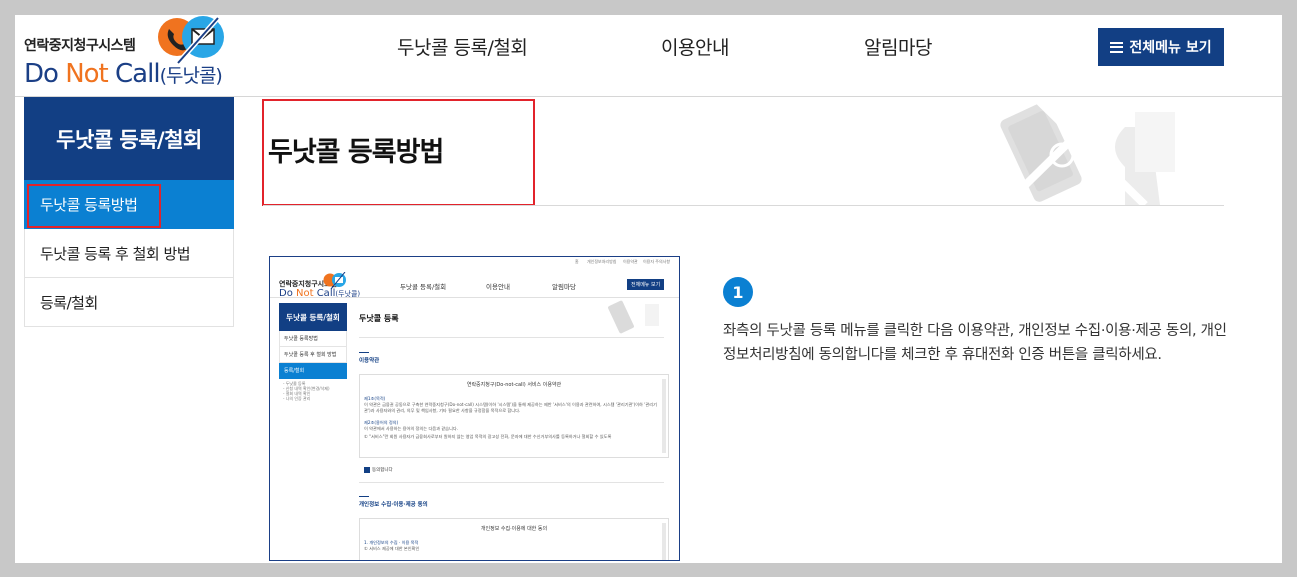 Image resolution: width=1297 pixels, height=577 pixels. What do you see at coordinates (514, 385) in the screenshot?
I see `mini-terms-title: 연락중지청구(Do-not-call) 서비스 이용약관` at bounding box center [514, 385].